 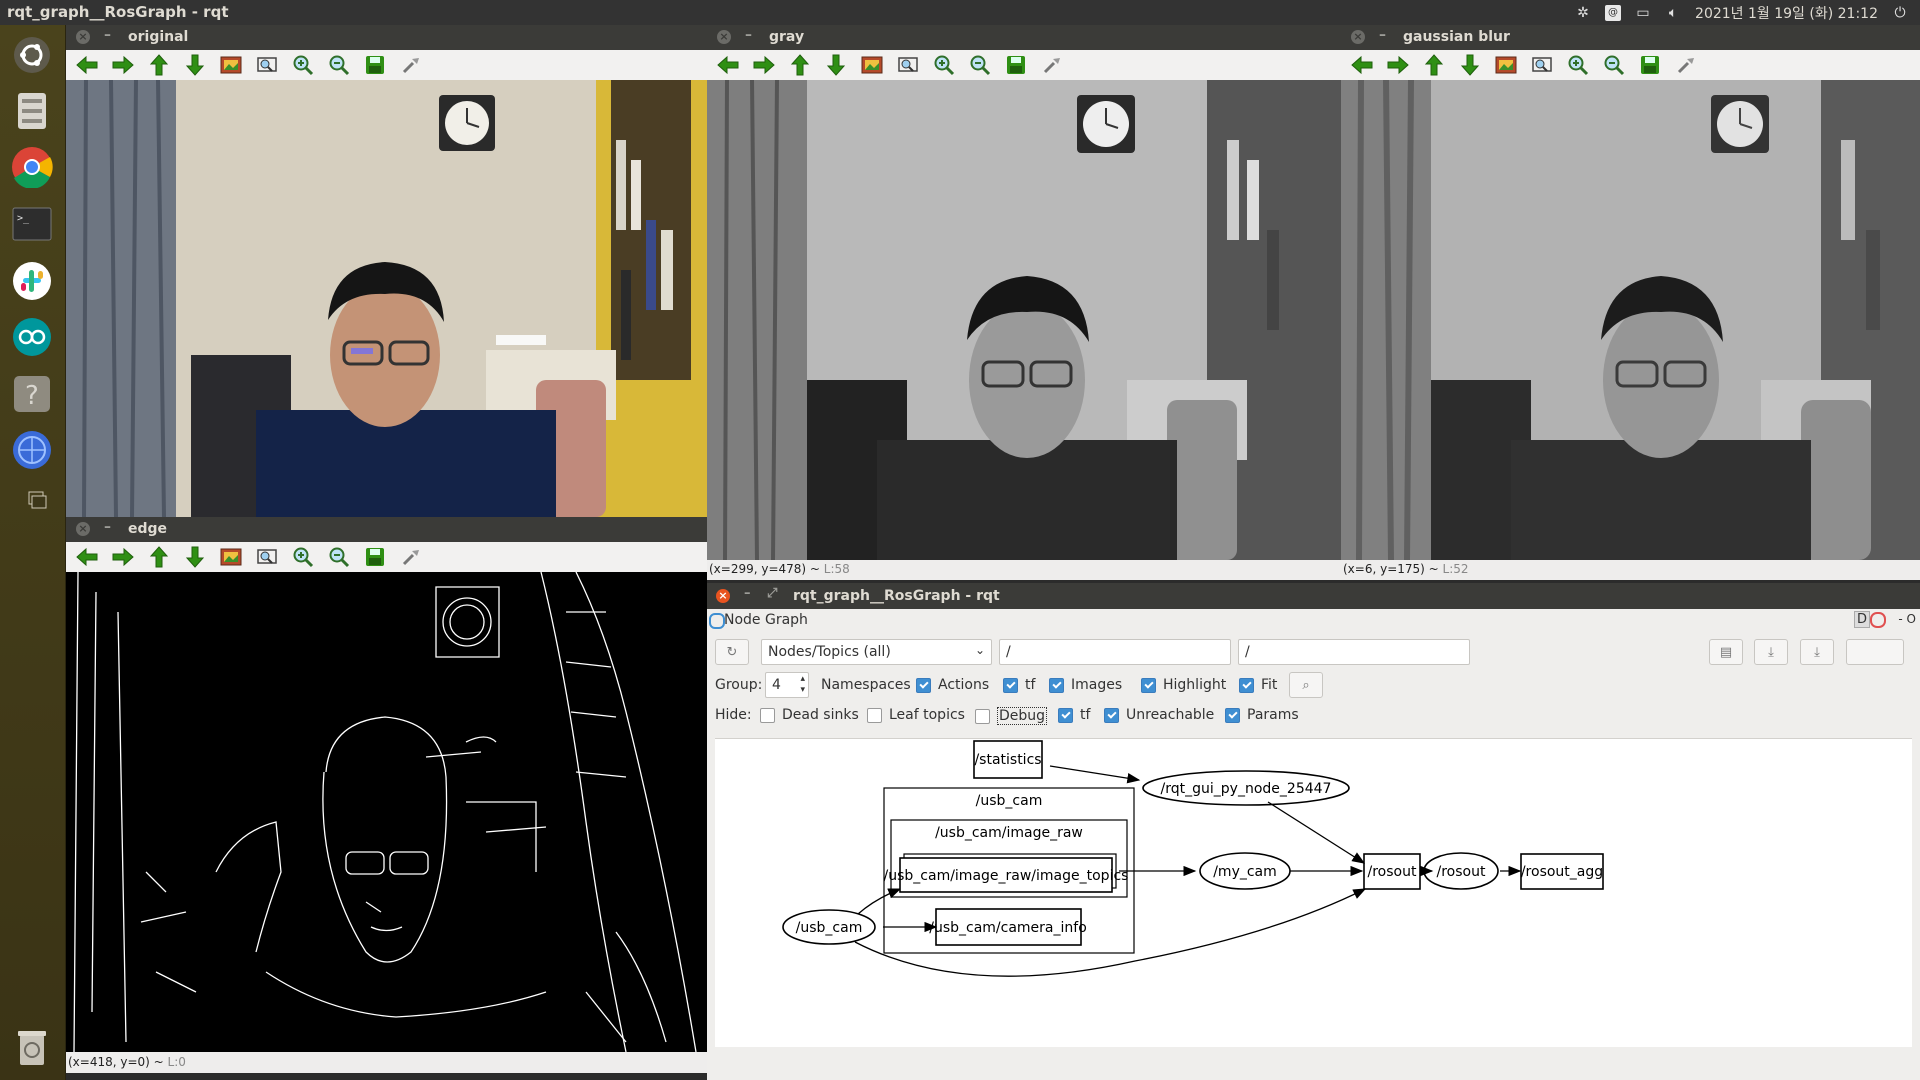 I want to click on images-checkbox: Images, so click(x=1085, y=685).